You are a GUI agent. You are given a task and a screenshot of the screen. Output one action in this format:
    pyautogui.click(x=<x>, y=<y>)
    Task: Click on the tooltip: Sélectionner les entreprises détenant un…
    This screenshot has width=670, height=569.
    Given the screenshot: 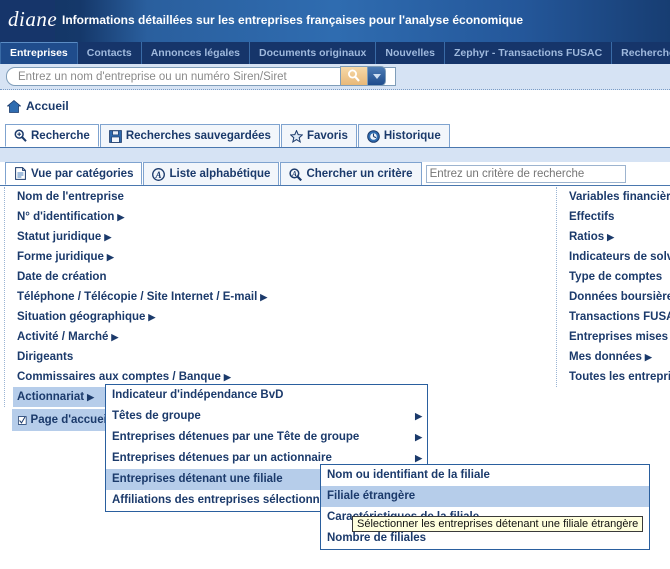 What is the action you would take?
    pyautogui.click(x=498, y=524)
    